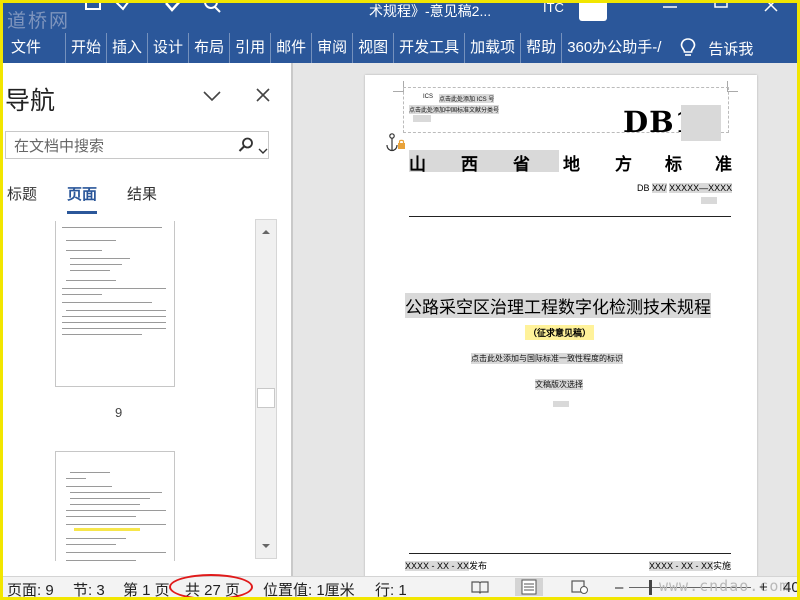 Image resolution: width=800 pixels, height=600 pixels. Describe the element at coordinates (263, 97) in the screenshot. I see `close-icon` at that location.